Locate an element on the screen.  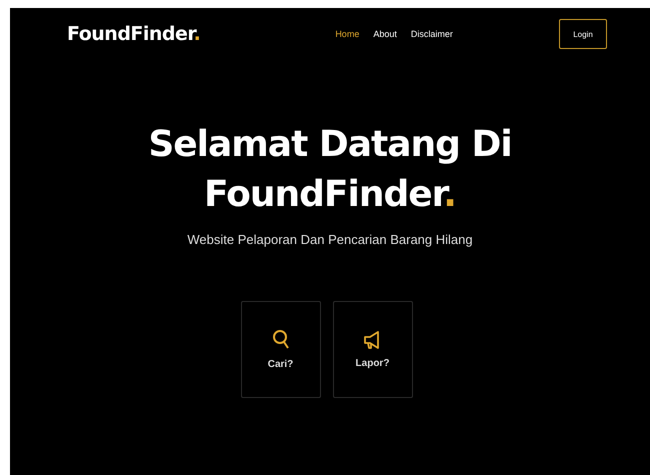
action-card: Lapor? is located at coordinates (372, 349).